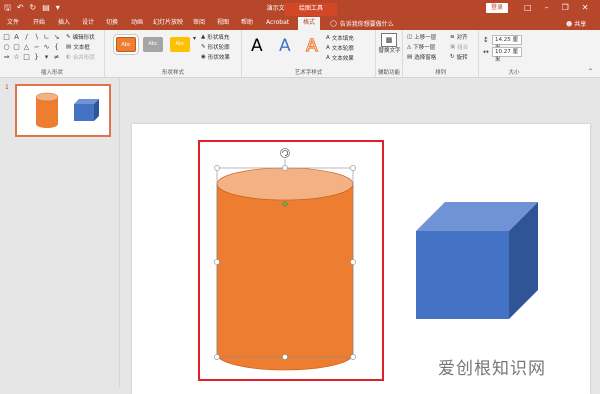  I want to click on collapse-ribbon-icon: ⌃, so click(590, 71).